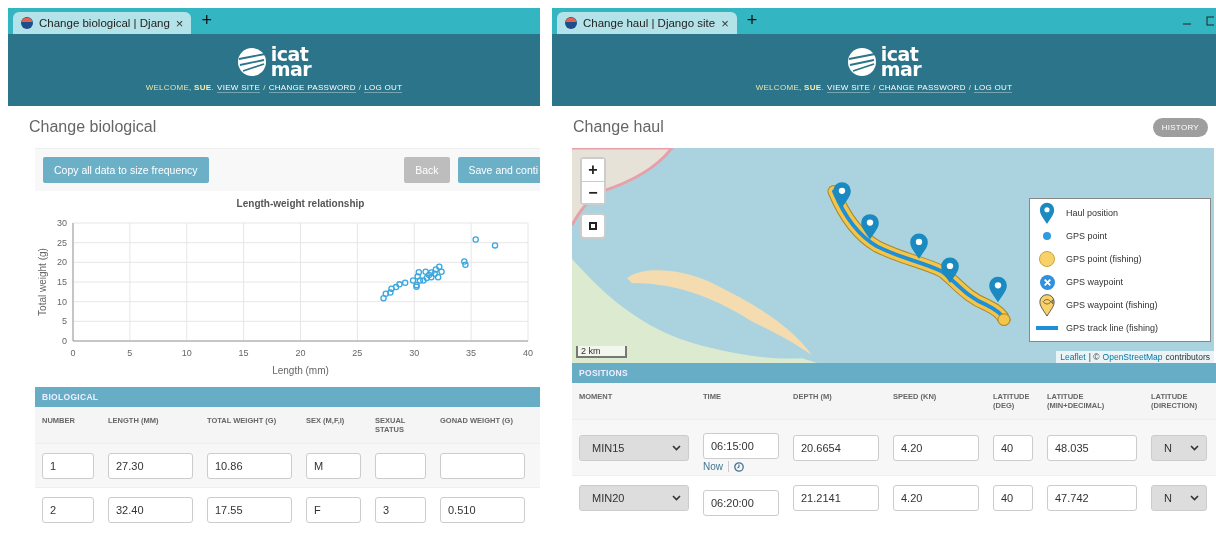 This screenshot has height=537, width=1216. I want to click on attribution-text: contributors, so click(1187, 357).